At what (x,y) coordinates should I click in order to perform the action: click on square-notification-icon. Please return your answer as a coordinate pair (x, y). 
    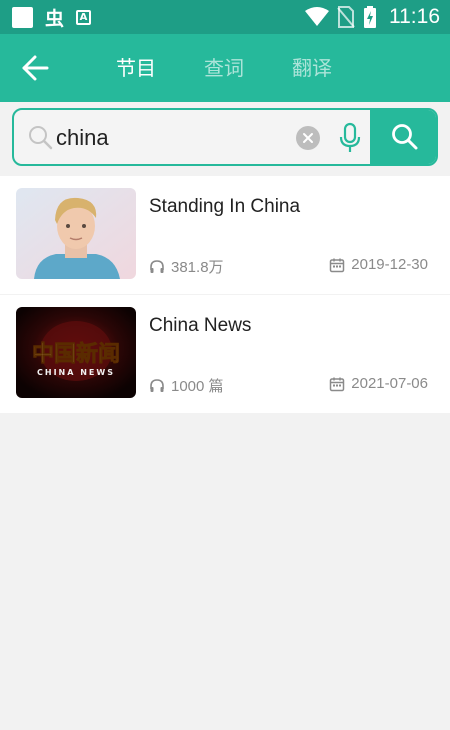
    Looking at the image, I should click on (22, 17).